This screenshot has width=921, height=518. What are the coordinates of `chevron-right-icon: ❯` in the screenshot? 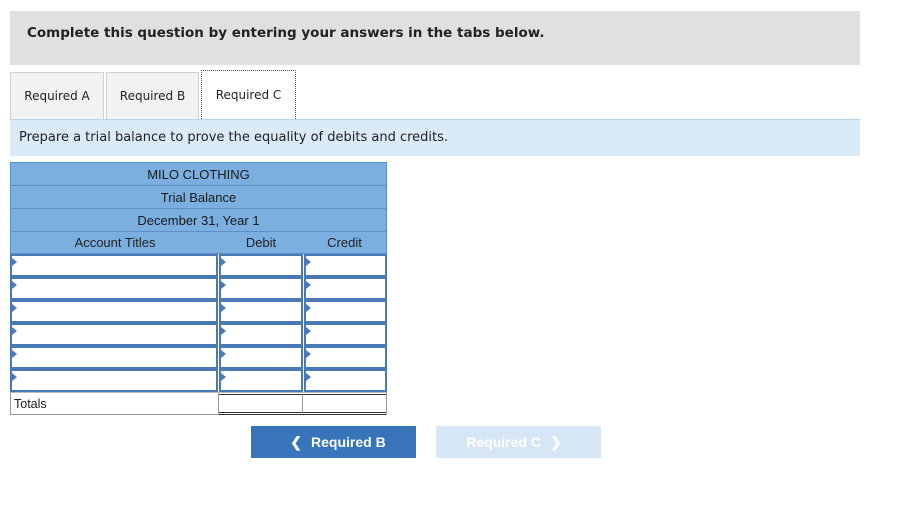 It's located at (555, 441).